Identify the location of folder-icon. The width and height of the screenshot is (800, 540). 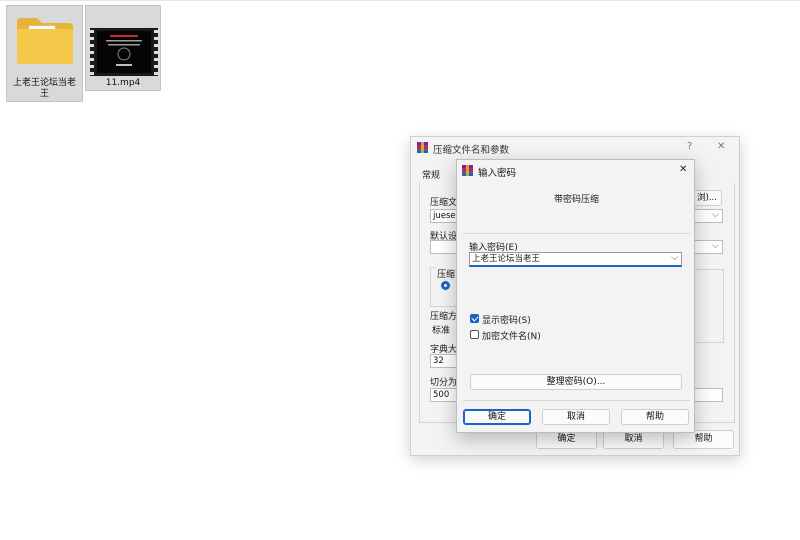
(45, 41).